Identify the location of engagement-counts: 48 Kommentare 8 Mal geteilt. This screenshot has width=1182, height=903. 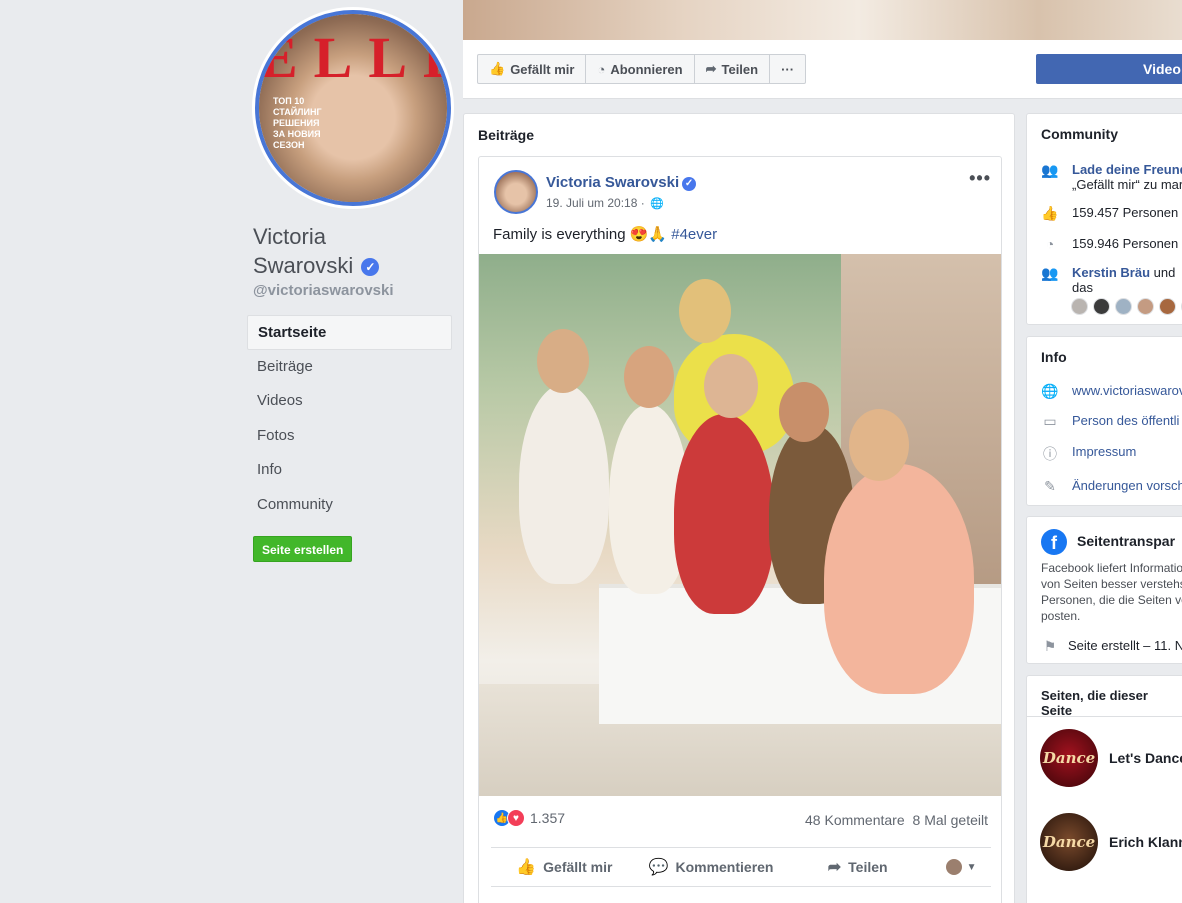
(894, 820).